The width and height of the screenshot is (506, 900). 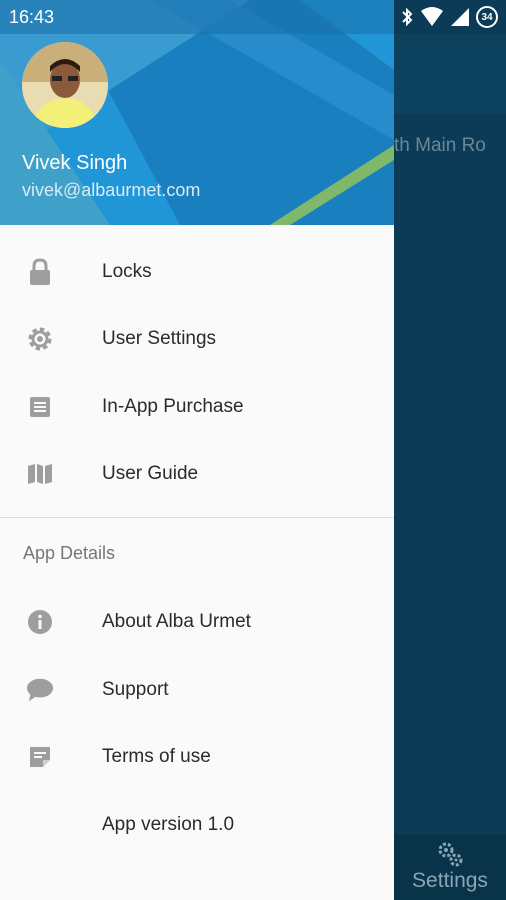 What do you see at coordinates (150, 473) in the screenshot?
I see `menu-item-label: User Guide` at bounding box center [150, 473].